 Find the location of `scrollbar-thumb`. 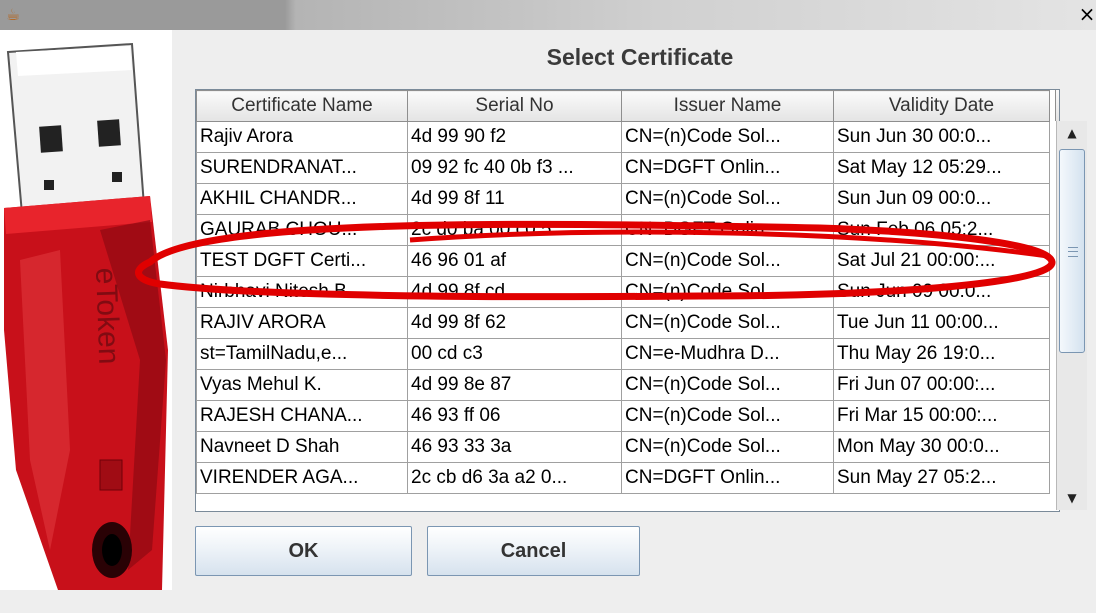

scrollbar-thumb is located at coordinates (1072, 251).